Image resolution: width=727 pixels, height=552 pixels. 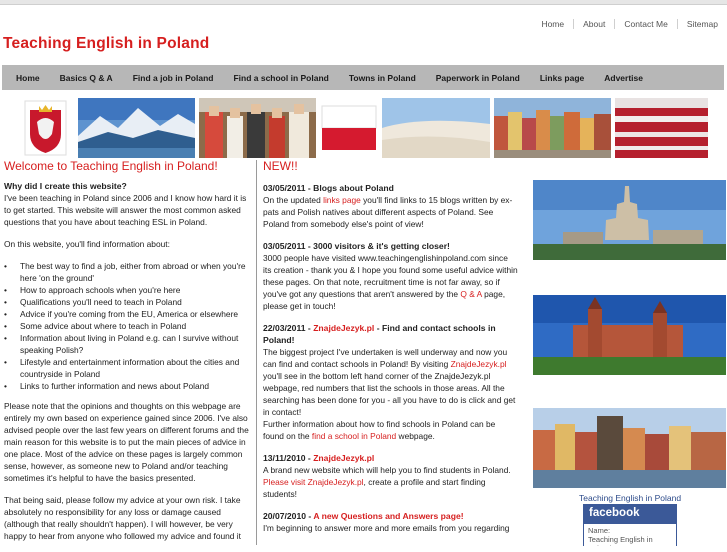 What do you see at coordinates (349, 128) in the screenshot?
I see `polish-flag-image` at bounding box center [349, 128].